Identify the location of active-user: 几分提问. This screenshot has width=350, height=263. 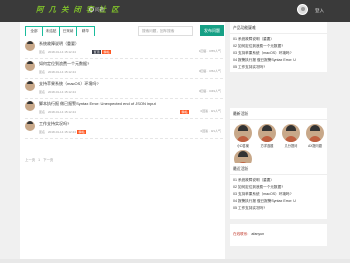
(291, 136).